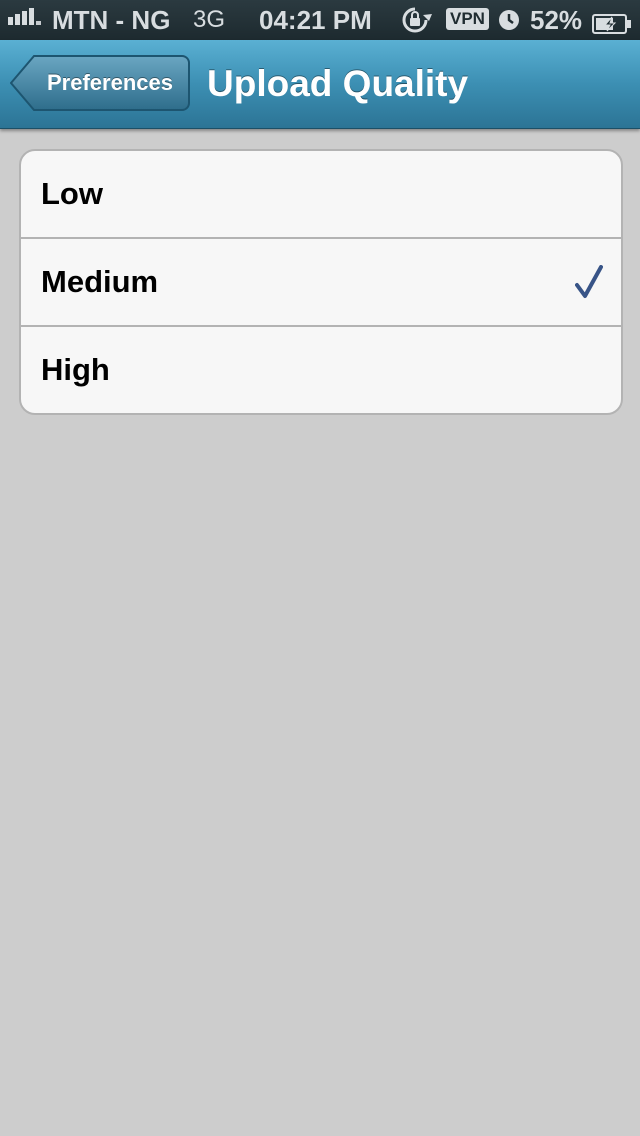 This screenshot has width=640, height=1136. What do you see at coordinates (611, 22) in the screenshot?
I see `battery-charging-icon` at bounding box center [611, 22].